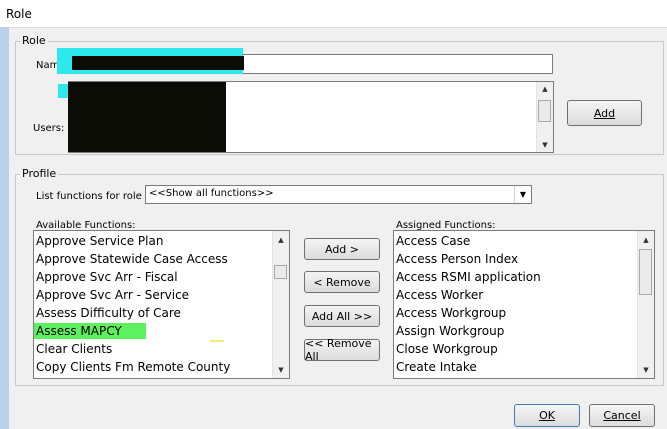 The height and width of the screenshot is (429, 667). What do you see at coordinates (457, 259) in the screenshot?
I see `list-item: Access Person Index` at bounding box center [457, 259].